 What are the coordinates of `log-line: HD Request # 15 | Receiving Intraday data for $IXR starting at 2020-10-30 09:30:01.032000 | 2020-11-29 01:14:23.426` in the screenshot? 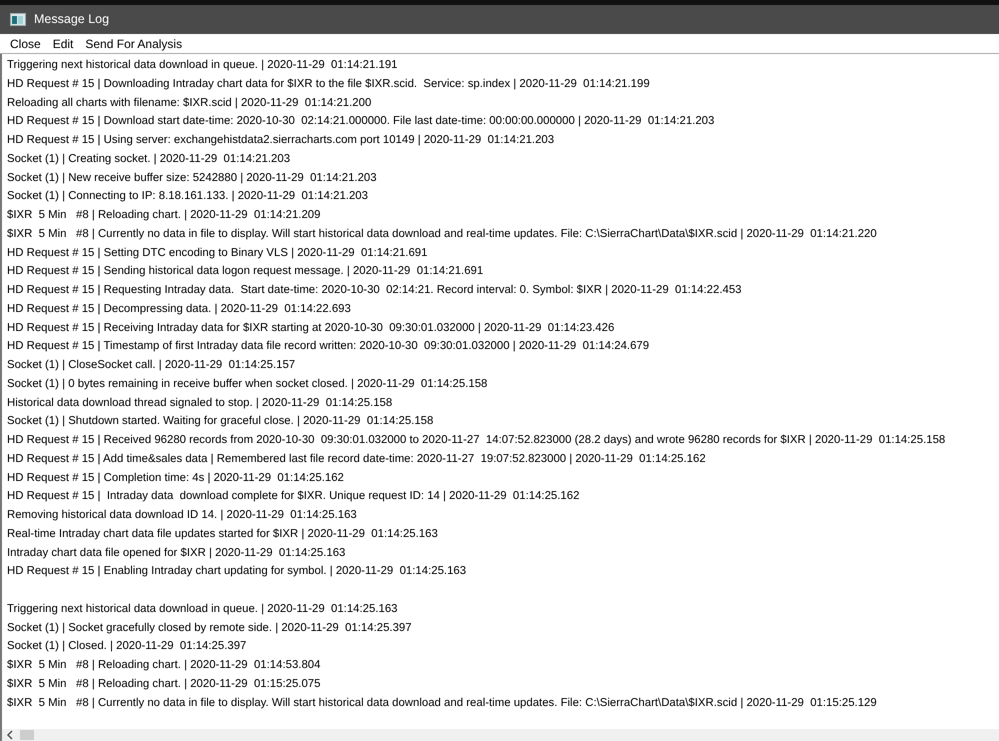 It's located at (310, 328).